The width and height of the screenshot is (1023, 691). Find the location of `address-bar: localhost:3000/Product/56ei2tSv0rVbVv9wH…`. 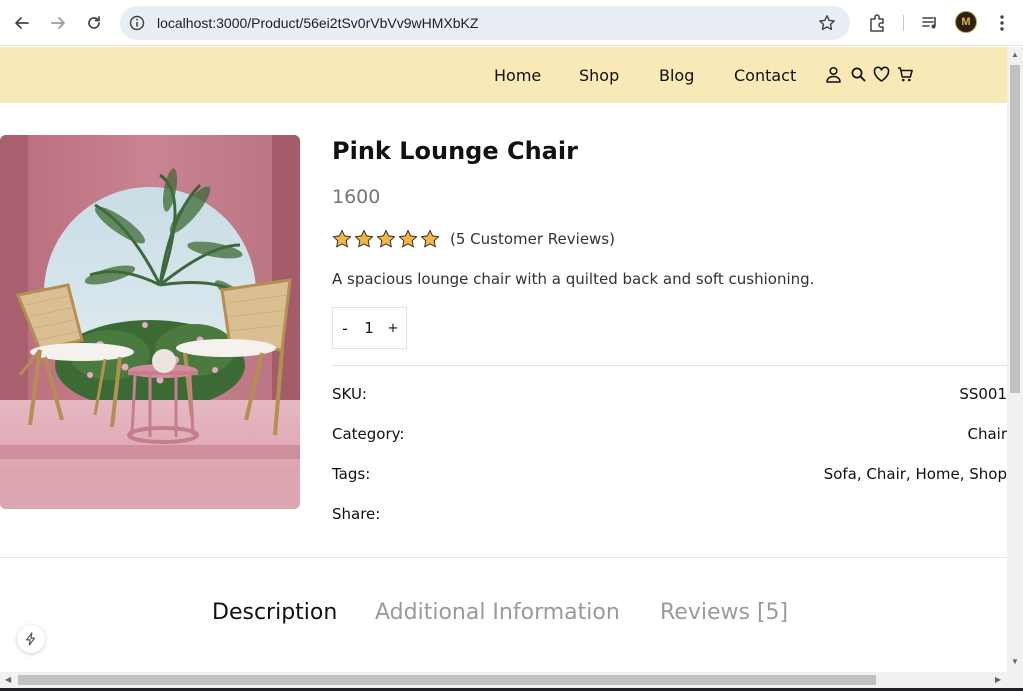

address-bar: localhost:3000/Product/56ei2tSv0rVbVv9wH… is located at coordinates (485, 23).